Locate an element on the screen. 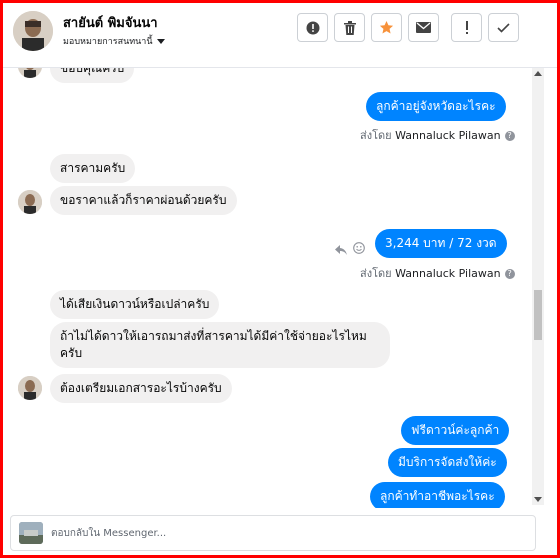 Image resolution: width=560 pixels, height=558 pixels. exclamation-icon is located at coordinates (466, 27).